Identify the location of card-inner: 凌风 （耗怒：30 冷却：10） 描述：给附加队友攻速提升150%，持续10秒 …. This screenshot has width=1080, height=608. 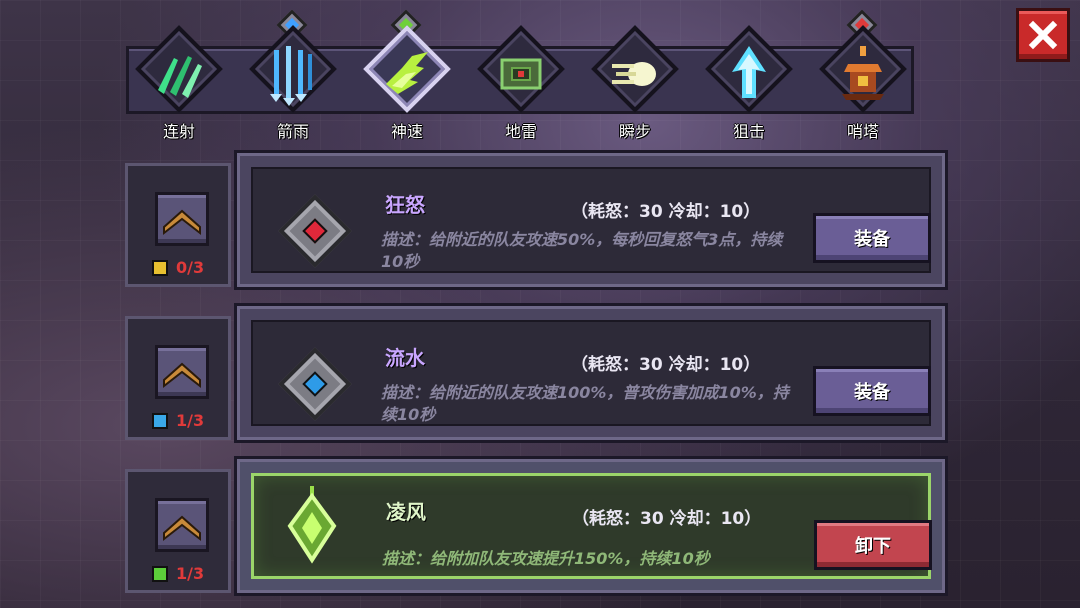
(591, 526).